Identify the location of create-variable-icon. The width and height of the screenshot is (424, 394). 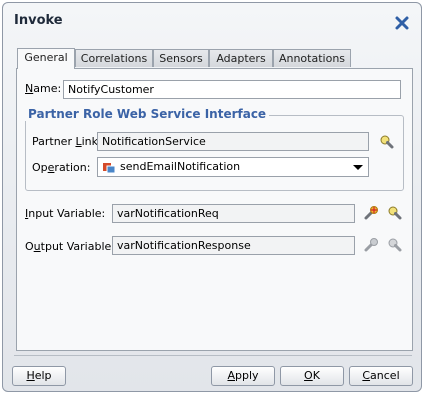
(371, 213).